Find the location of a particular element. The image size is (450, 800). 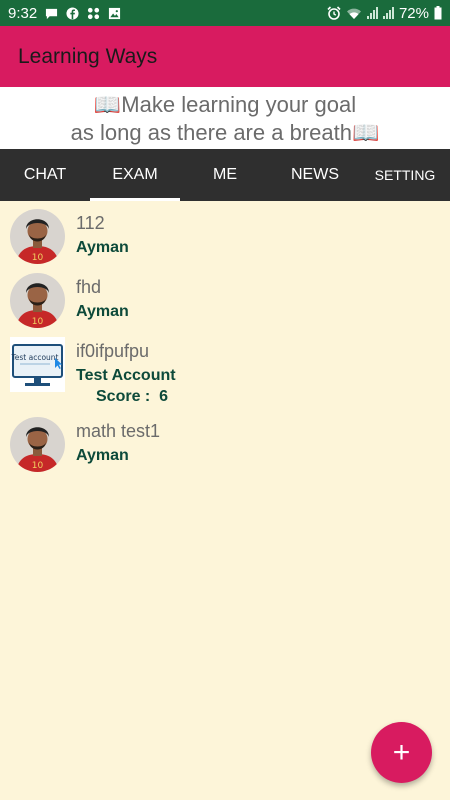

exam-score: Score : 6 is located at coordinates (132, 397).